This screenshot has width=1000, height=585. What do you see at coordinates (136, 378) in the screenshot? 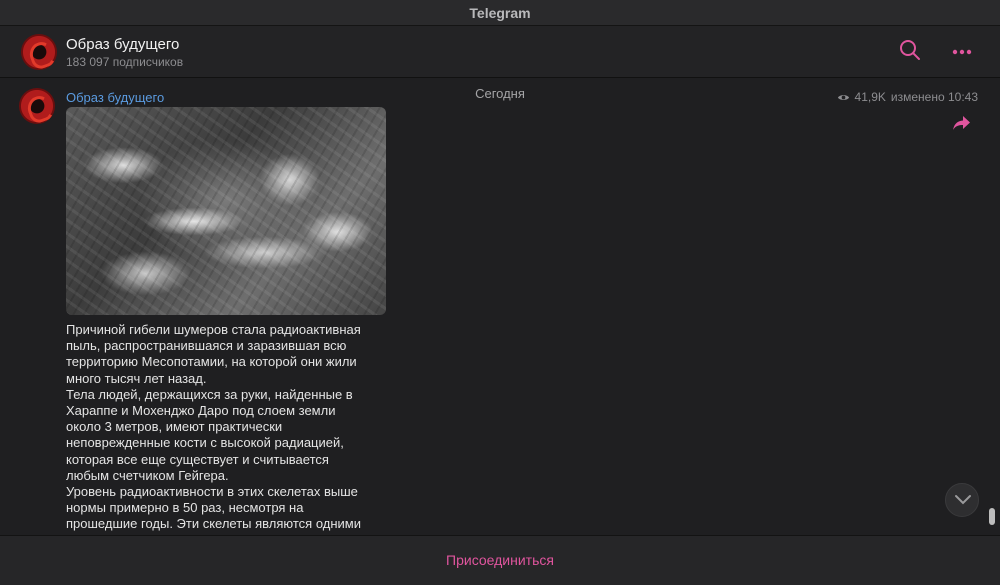
I see `message-line: много тысяч лет назад.` at bounding box center [136, 378].